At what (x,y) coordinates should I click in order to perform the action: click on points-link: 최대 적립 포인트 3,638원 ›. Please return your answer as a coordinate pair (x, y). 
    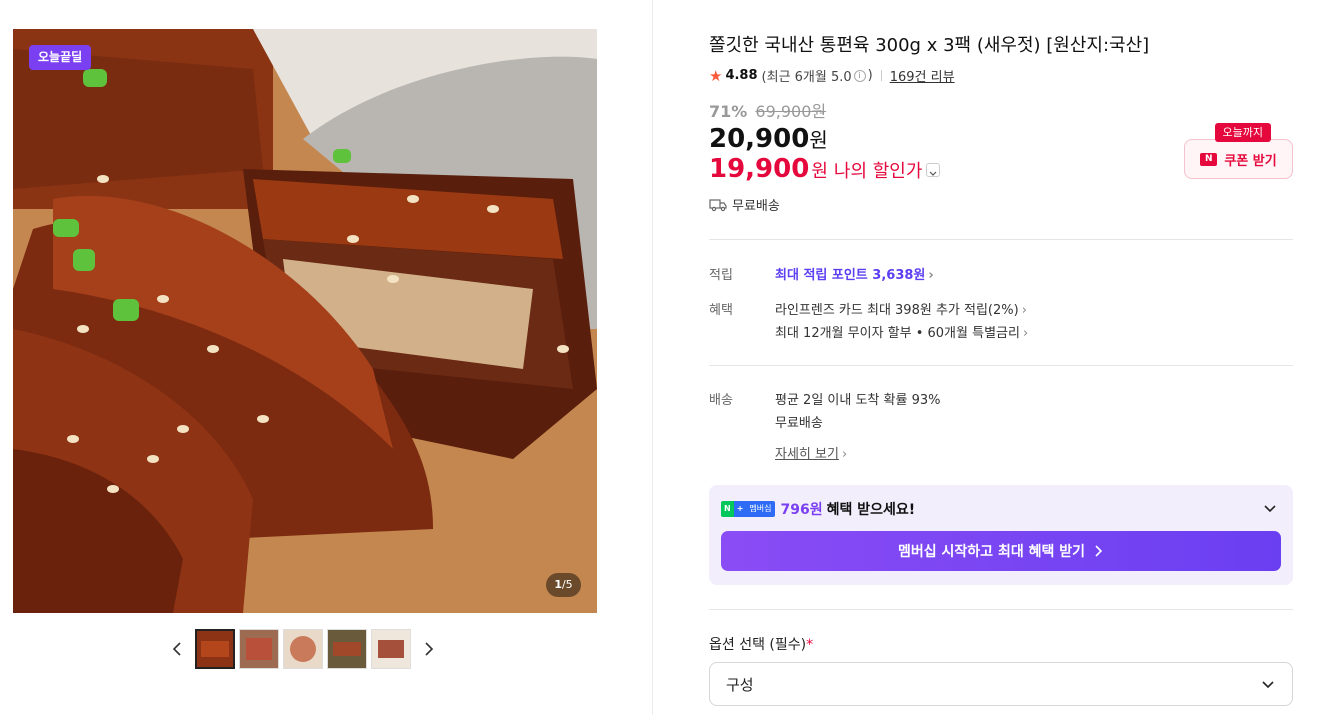
    Looking at the image, I should click on (854, 273).